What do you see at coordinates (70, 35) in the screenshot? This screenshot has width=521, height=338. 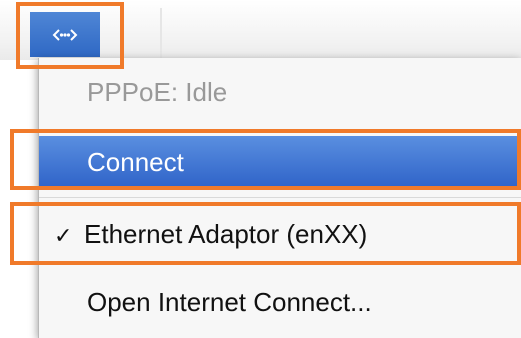 I see `highlight-box-status-icon` at bounding box center [70, 35].